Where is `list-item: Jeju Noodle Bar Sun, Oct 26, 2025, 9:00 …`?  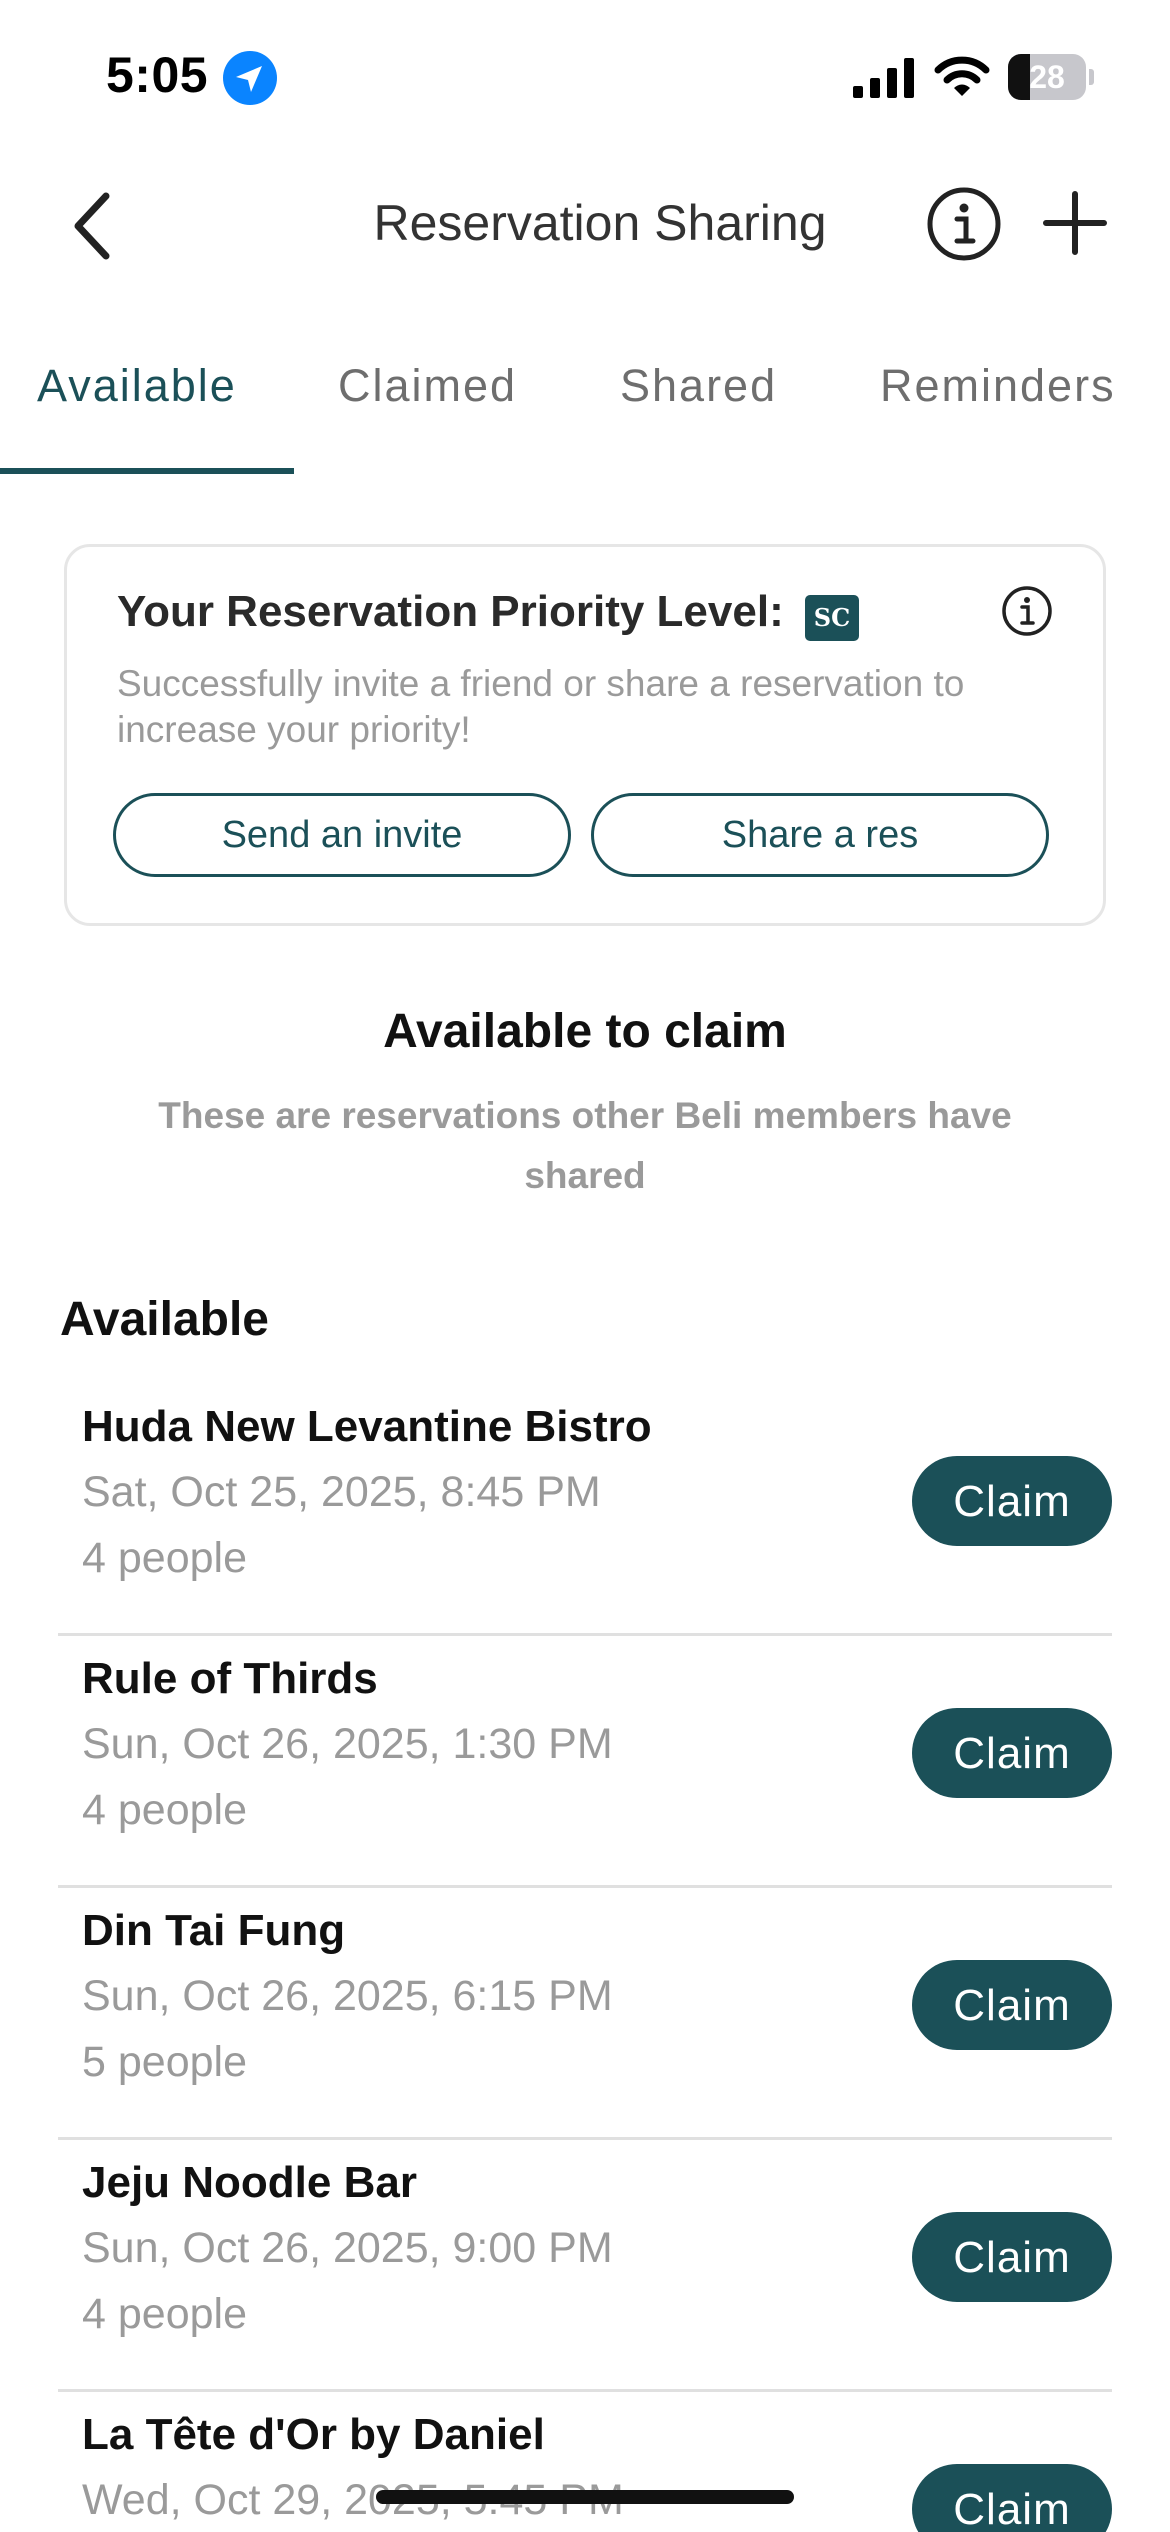
list-item: Jeju Noodle Bar Sun, Oct 26, 2025, 9:00 … is located at coordinates (585, 2266).